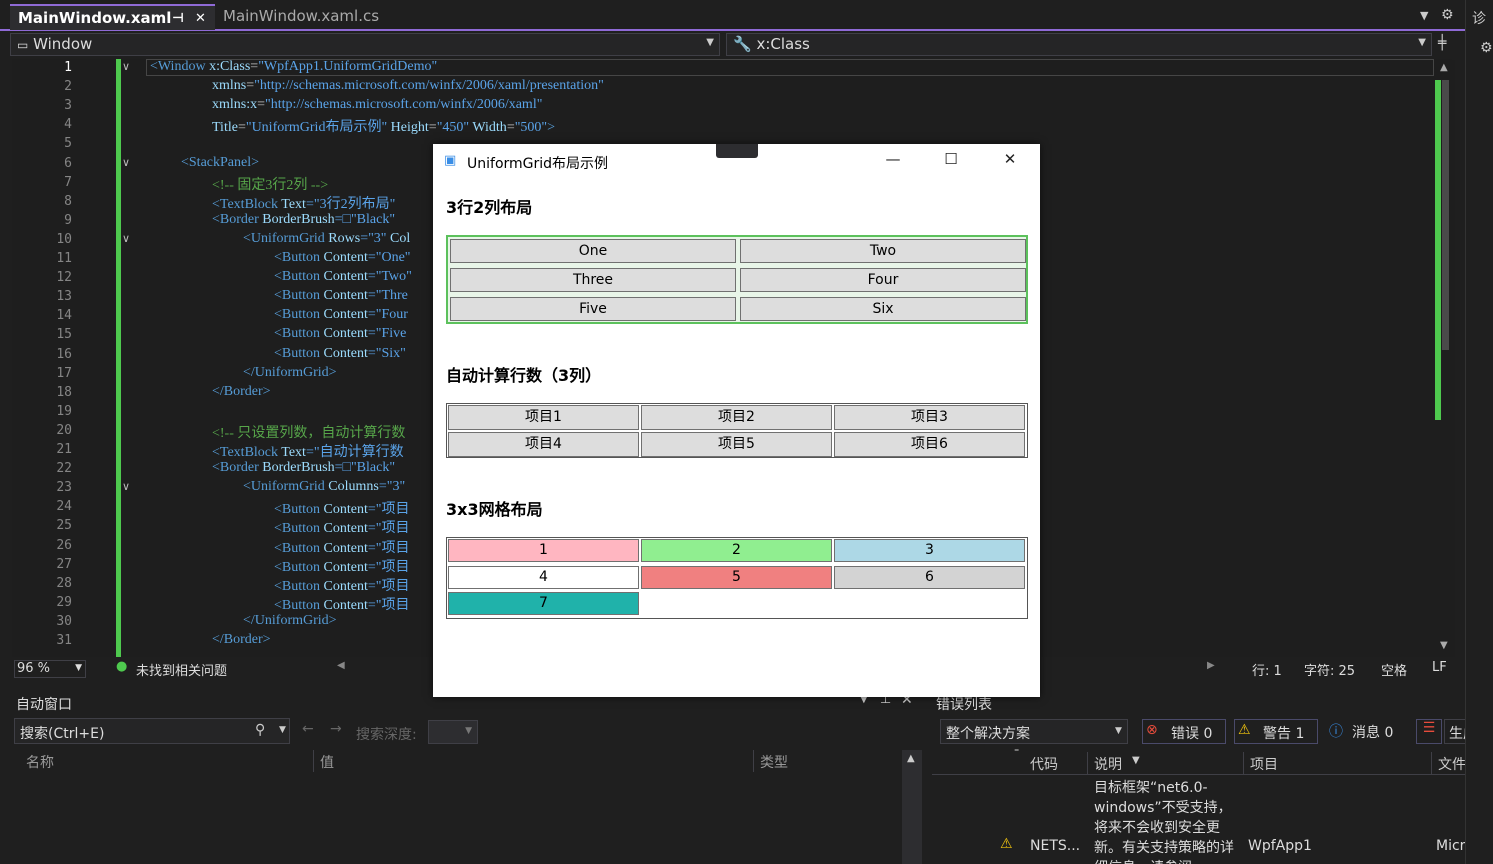 The width and height of the screenshot is (1493, 864). What do you see at coordinates (1424, 15) in the screenshot?
I see `tab-overflow-icon: ▼` at bounding box center [1424, 15].